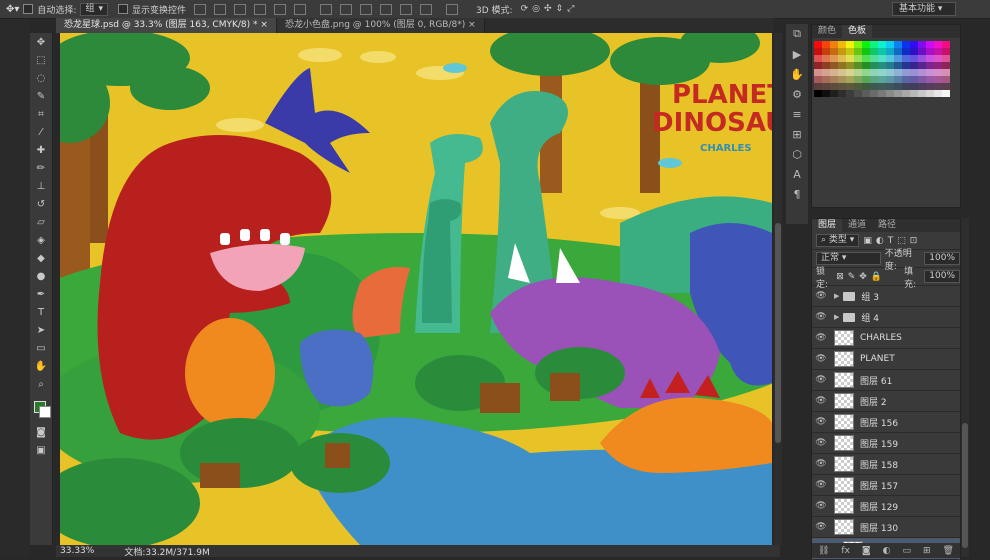  Describe the element at coordinates (280, 9) in the screenshot. I see `align-hcenter-icon` at that location.